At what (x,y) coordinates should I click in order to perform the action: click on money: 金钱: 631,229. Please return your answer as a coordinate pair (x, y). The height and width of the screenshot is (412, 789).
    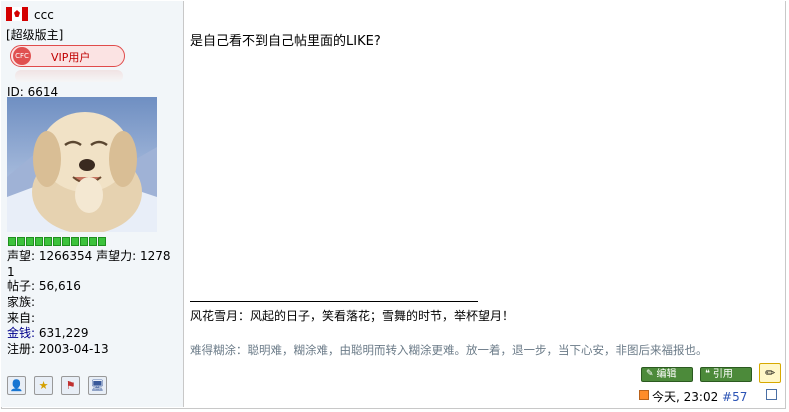
    Looking at the image, I should click on (47, 333).